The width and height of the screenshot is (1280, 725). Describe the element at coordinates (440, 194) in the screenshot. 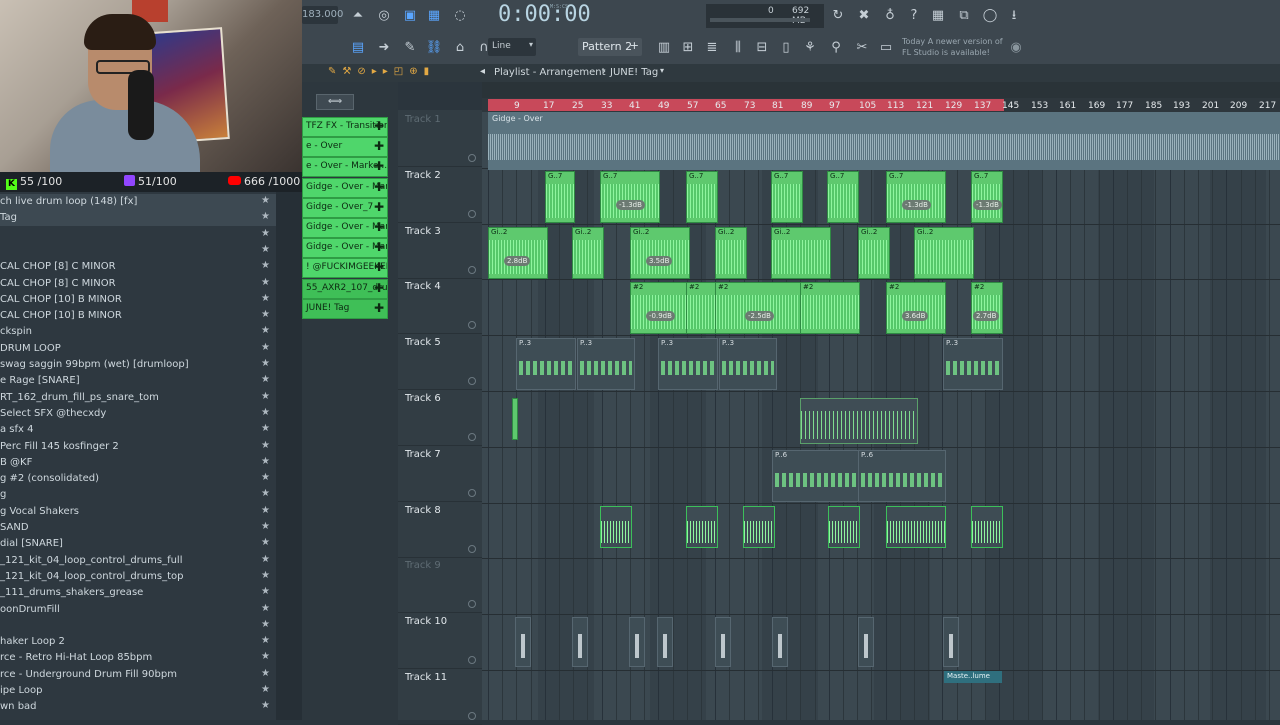

I see `track-header: Track 2` at that location.